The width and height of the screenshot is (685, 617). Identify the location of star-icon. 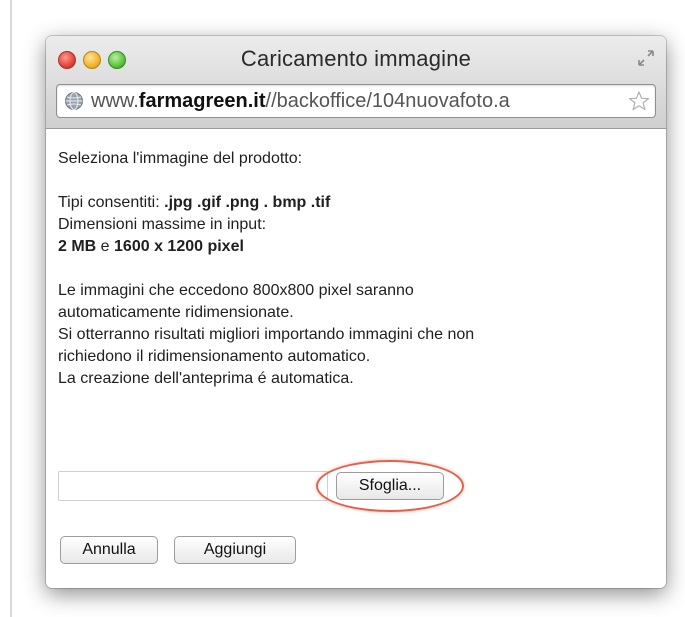
(639, 101).